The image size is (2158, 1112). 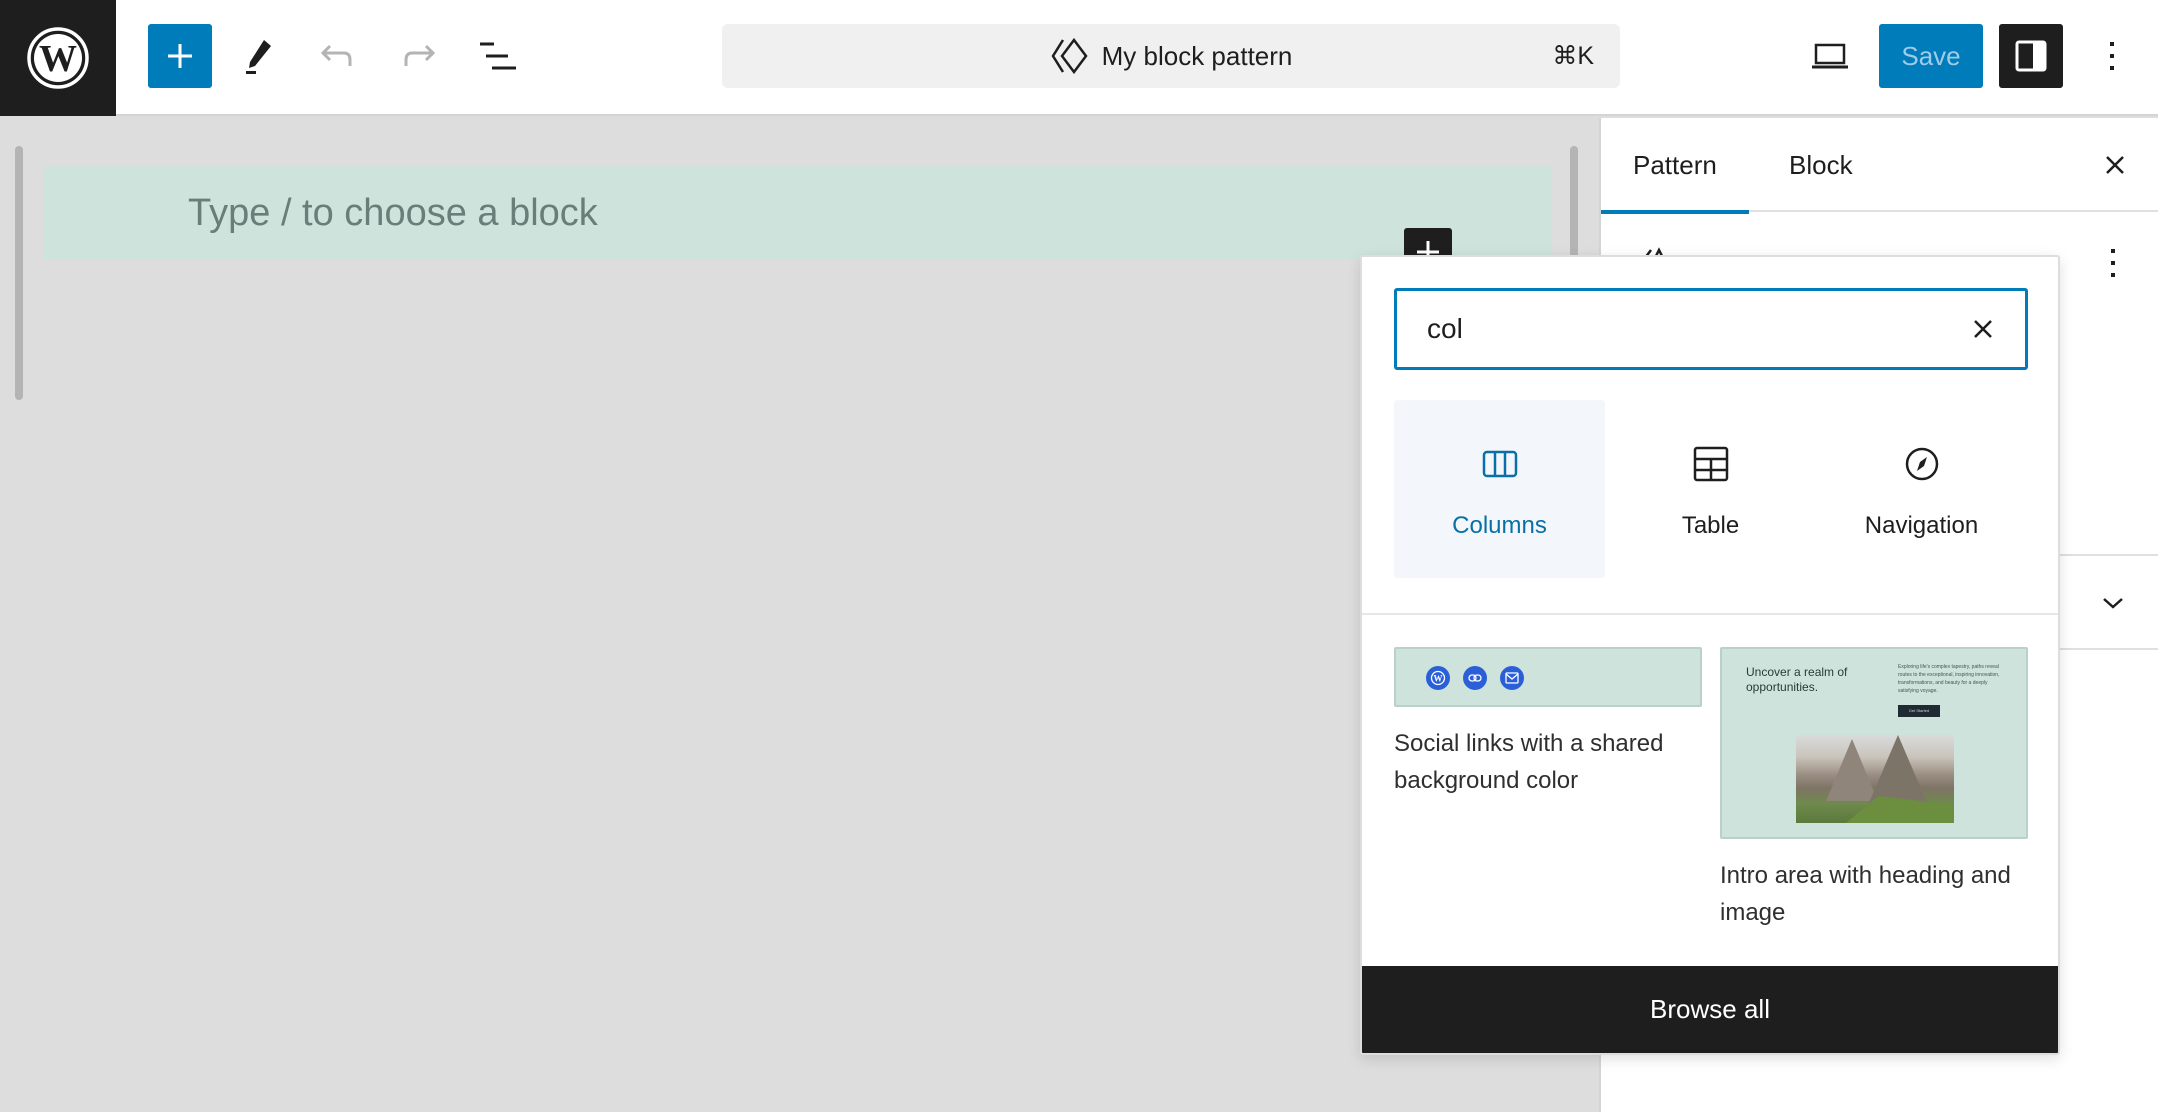 I want to click on plus-icon, so click(x=180, y=56).